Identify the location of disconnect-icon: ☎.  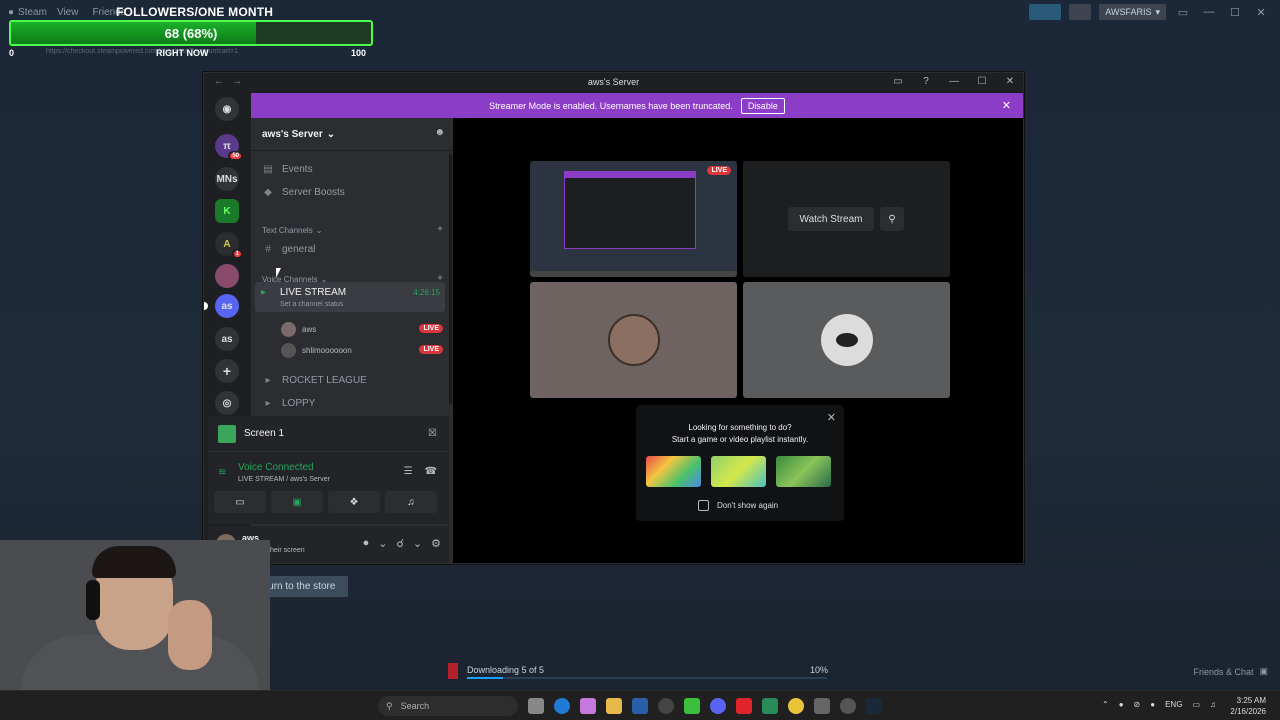
(431, 471).